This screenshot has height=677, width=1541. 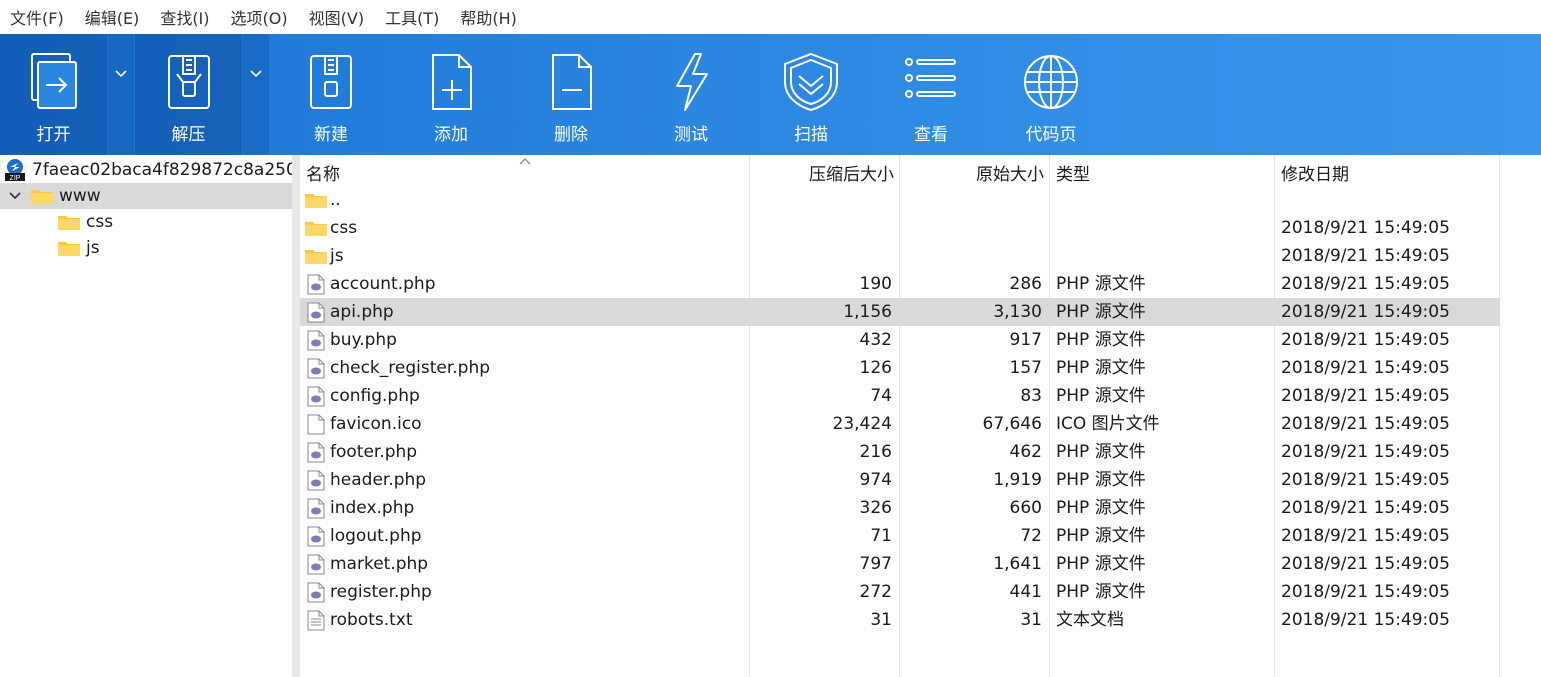 What do you see at coordinates (692, 82) in the screenshot?
I see `lightning-icon` at bounding box center [692, 82].